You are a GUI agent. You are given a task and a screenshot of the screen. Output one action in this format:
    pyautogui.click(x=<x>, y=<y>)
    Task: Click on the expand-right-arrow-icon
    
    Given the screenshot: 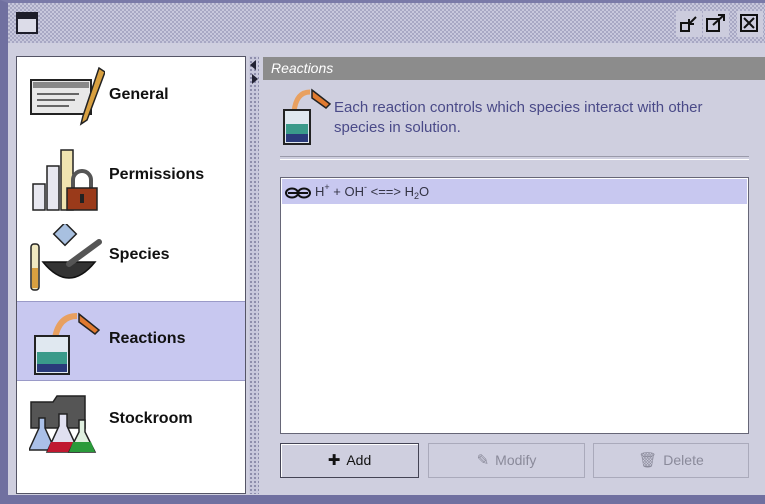 What is the action you would take?
    pyautogui.click(x=255, y=79)
    